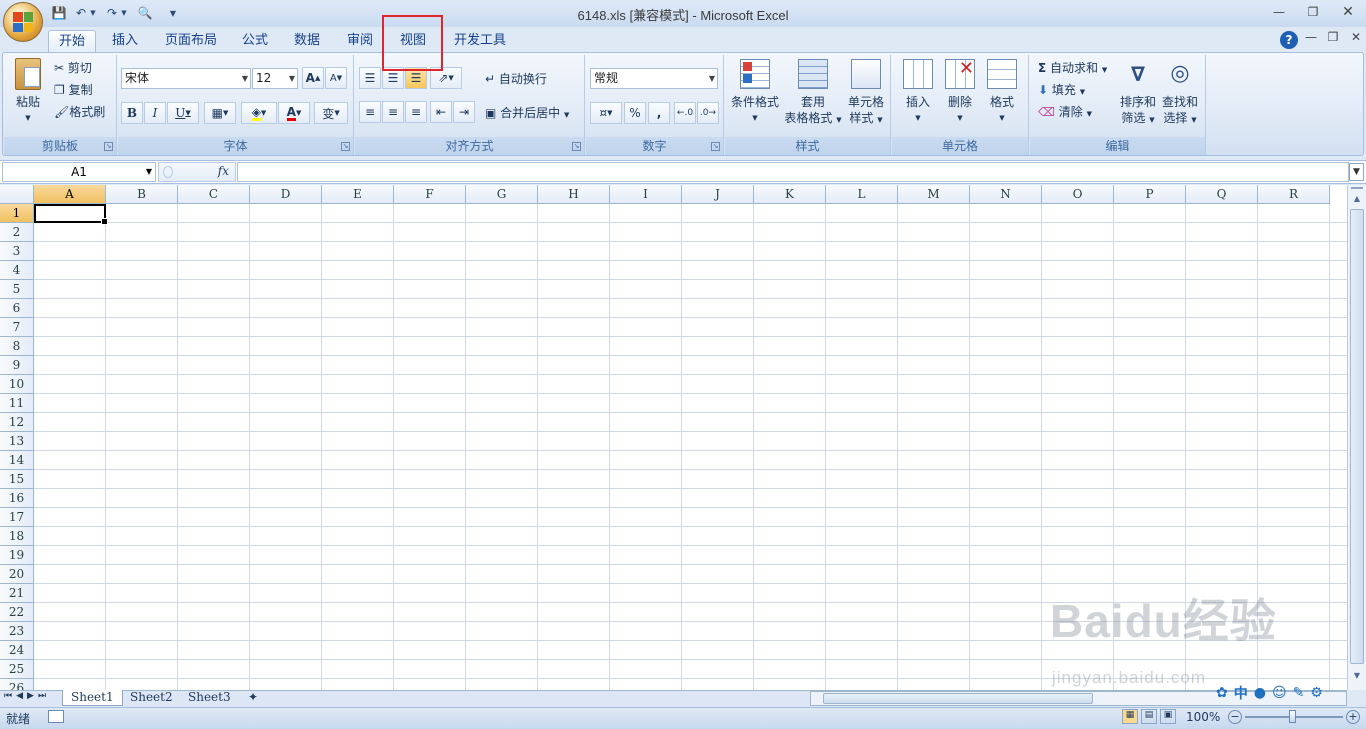 Image resolution: width=1366 pixels, height=729 pixels. What do you see at coordinates (191, 41) in the screenshot?
I see `tab-page-layout: 页面布局` at bounding box center [191, 41].